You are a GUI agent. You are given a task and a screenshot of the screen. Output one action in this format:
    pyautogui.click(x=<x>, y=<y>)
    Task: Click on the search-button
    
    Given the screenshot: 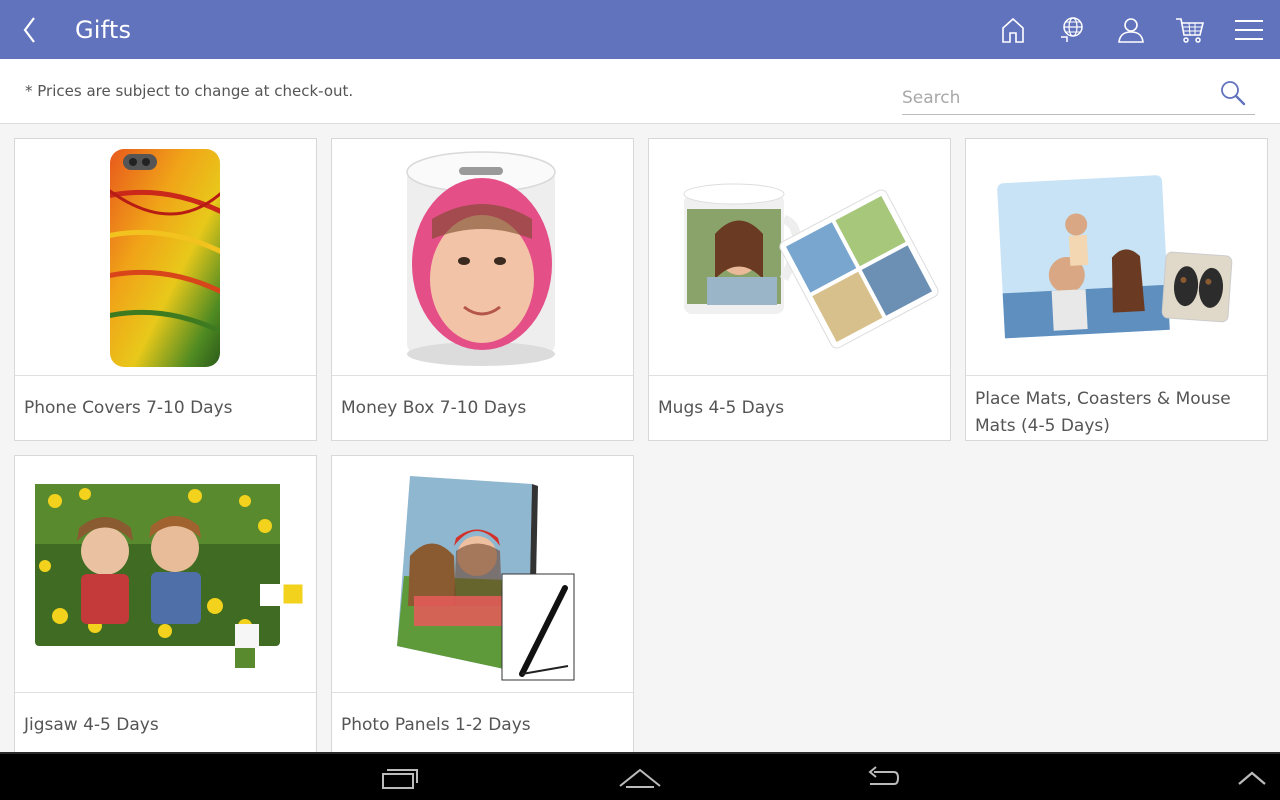 What is the action you would take?
    pyautogui.click(x=1233, y=93)
    